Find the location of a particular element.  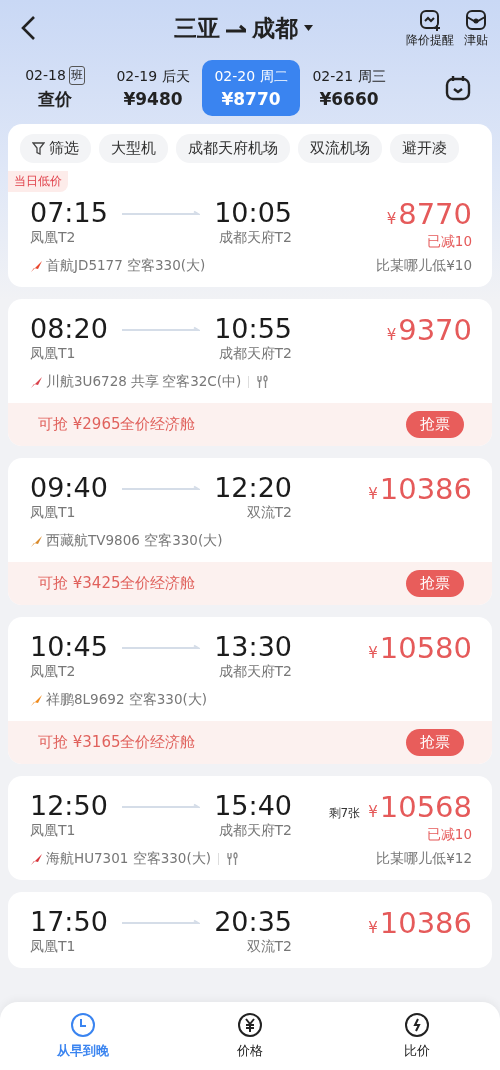

header-action: 降价提醒 is located at coordinates (430, 28).